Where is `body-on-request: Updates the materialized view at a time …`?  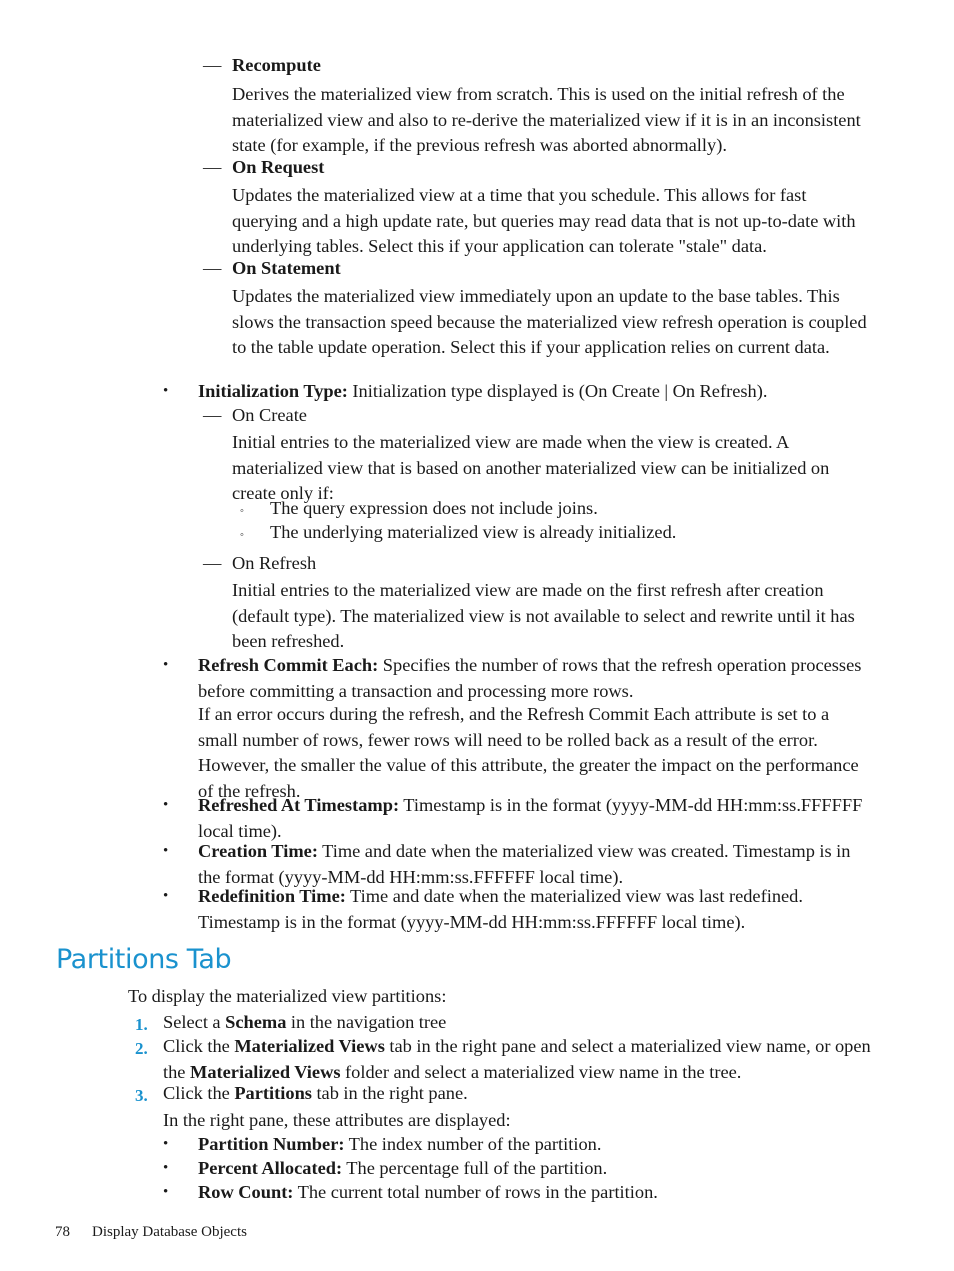
body-on-request: Updates the materialized view at a time … is located at coordinates (544, 221).